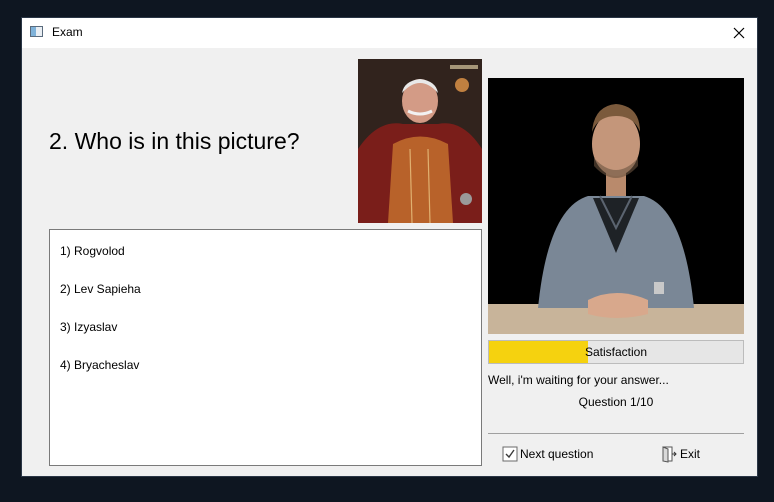 The image size is (774, 502). I want to click on checkbox-check-icon, so click(510, 454).